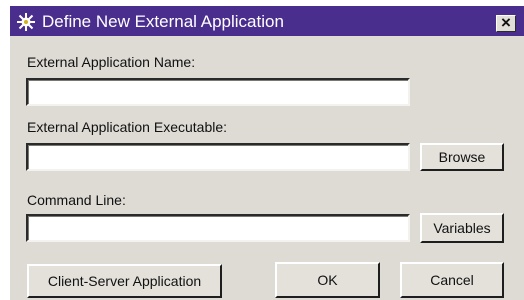  Describe the element at coordinates (218, 228) in the screenshot. I see `command-line-input` at that location.